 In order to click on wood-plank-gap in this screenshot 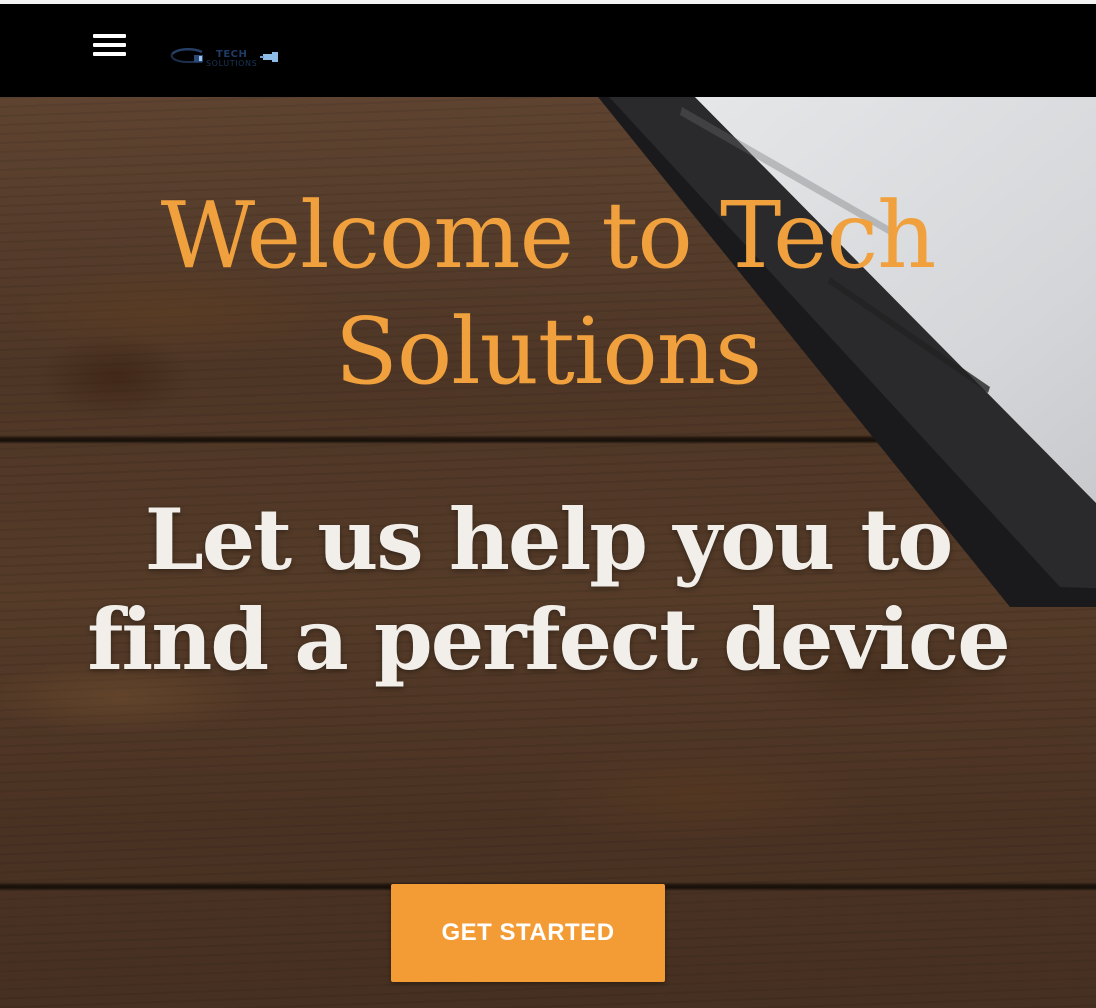, I will do `click(548, 439)`.